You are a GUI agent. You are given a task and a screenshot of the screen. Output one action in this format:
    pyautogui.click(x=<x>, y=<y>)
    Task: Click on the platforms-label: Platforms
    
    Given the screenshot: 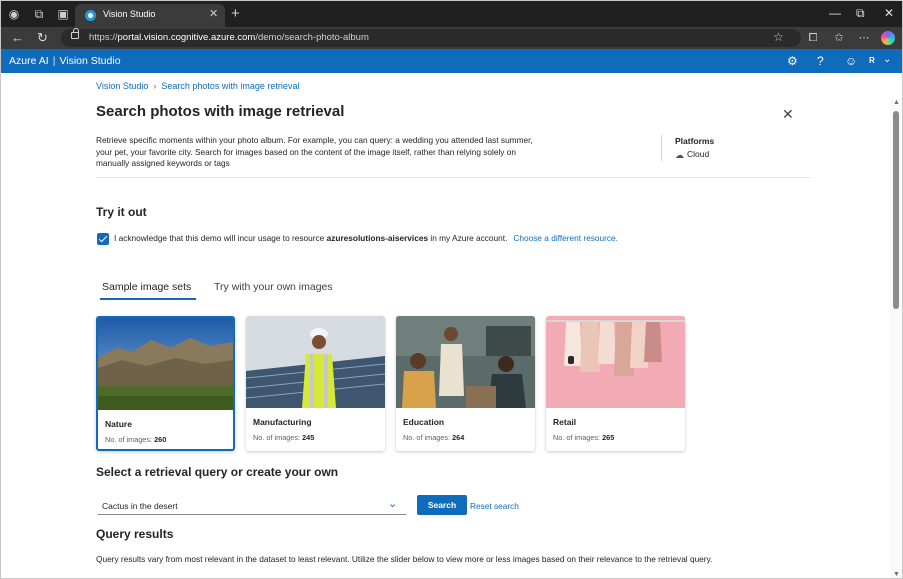 What is the action you would take?
    pyautogui.click(x=695, y=141)
    